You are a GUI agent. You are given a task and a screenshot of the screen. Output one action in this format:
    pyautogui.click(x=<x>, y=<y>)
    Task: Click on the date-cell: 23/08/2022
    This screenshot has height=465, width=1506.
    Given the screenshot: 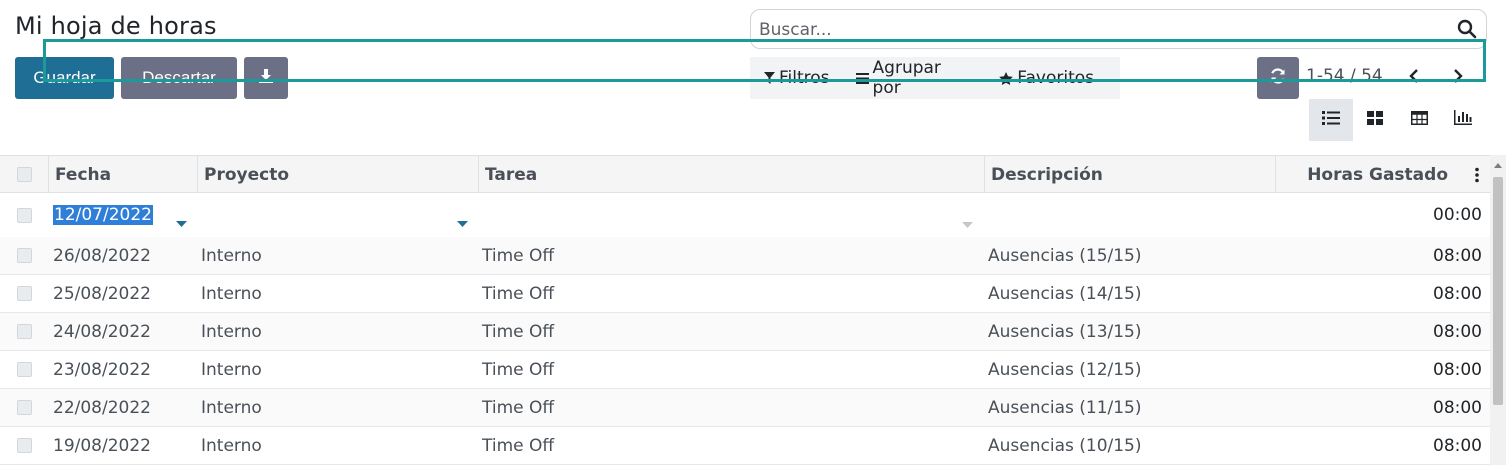 What is the action you would take?
    pyautogui.click(x=123, y=369)
    